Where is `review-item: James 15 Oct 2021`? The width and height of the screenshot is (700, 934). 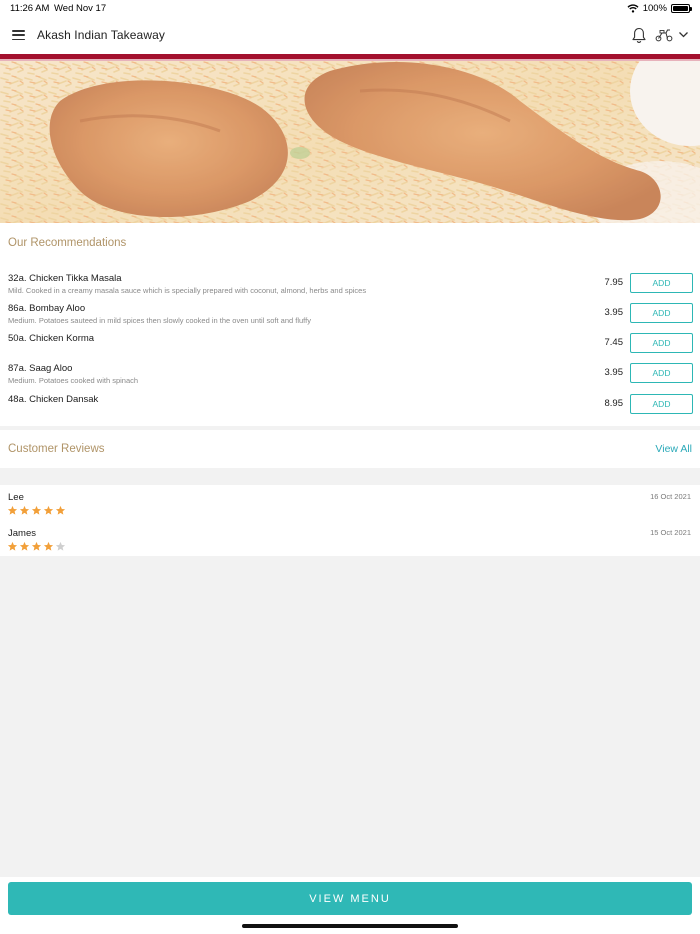 review-item: James 15 Oct 2021 is located at coordinates (350, 544).